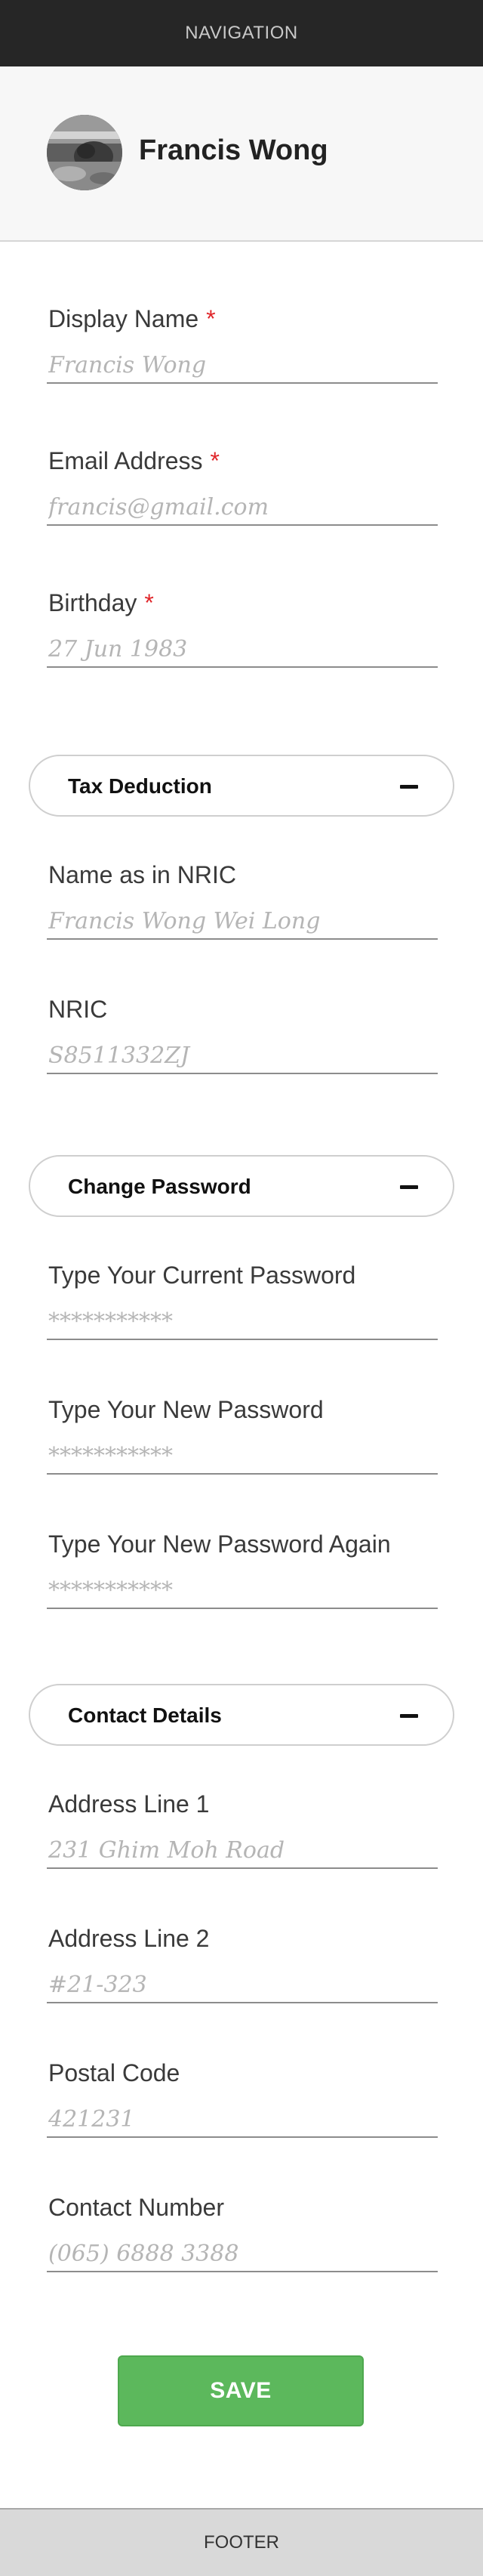 The image size is (483, 2576). I want to click on navigation-label: NAVIGATION, so click(241, 33).